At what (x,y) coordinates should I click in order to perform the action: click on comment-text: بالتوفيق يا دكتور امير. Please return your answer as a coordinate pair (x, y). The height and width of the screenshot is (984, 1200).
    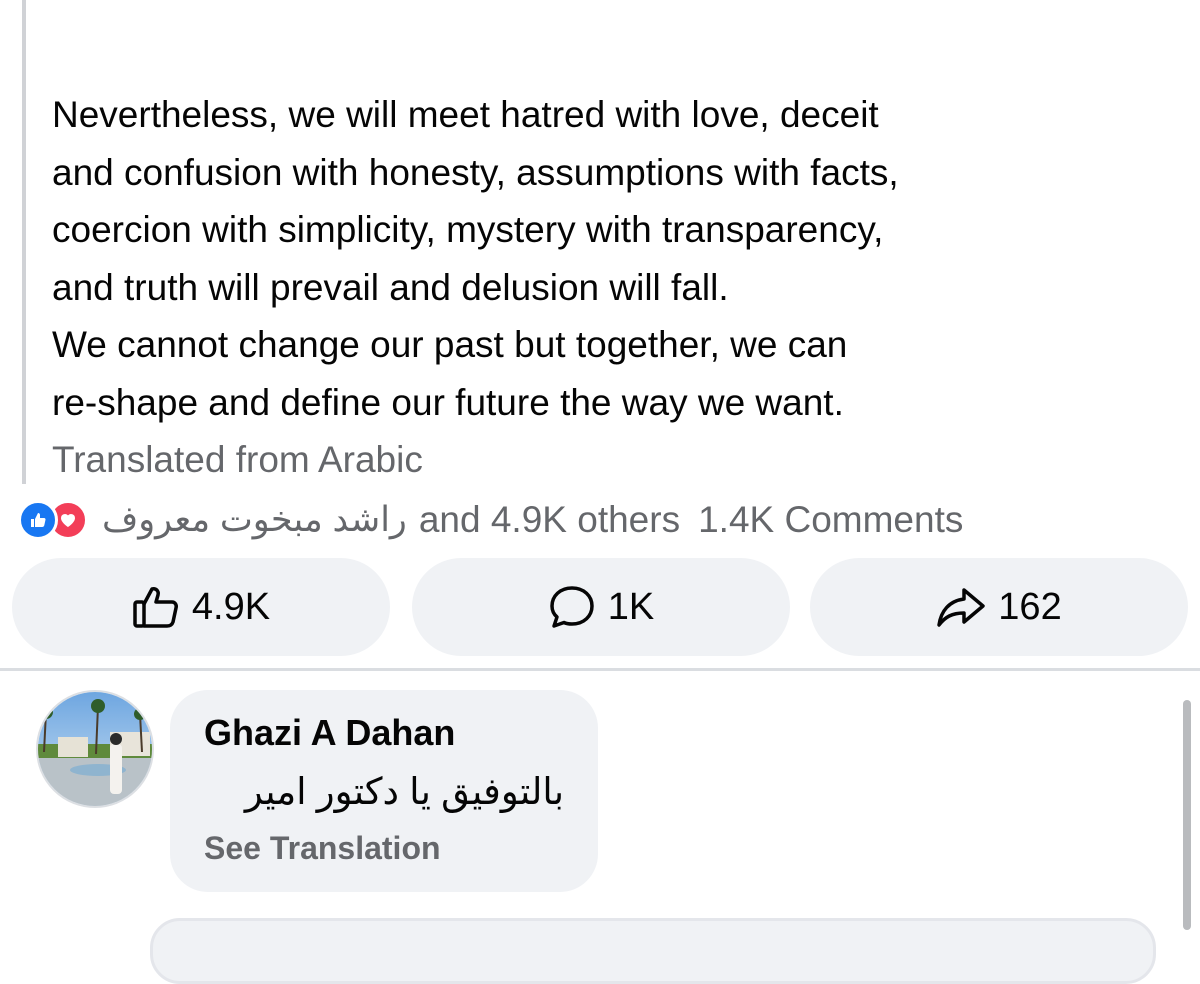
    Looking at the image, I should click on (404, 791).